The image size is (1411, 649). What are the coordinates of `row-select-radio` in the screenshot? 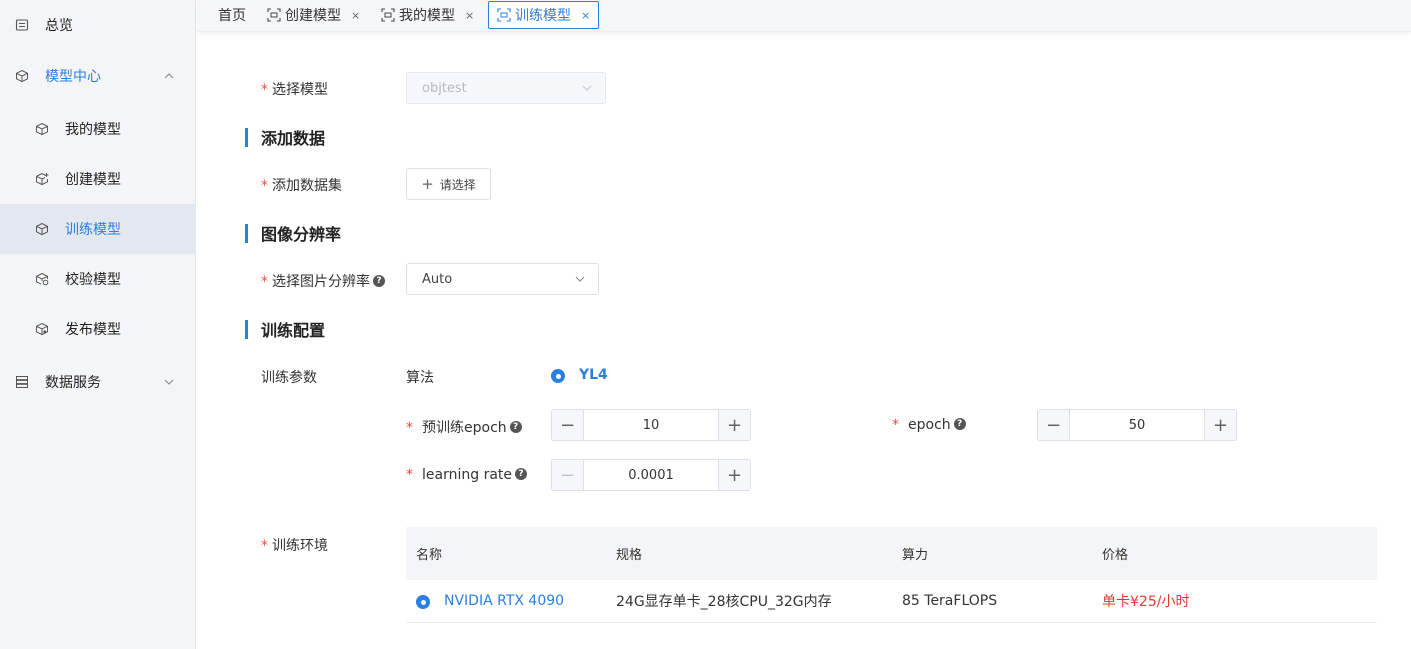 It's located at (423, 602).